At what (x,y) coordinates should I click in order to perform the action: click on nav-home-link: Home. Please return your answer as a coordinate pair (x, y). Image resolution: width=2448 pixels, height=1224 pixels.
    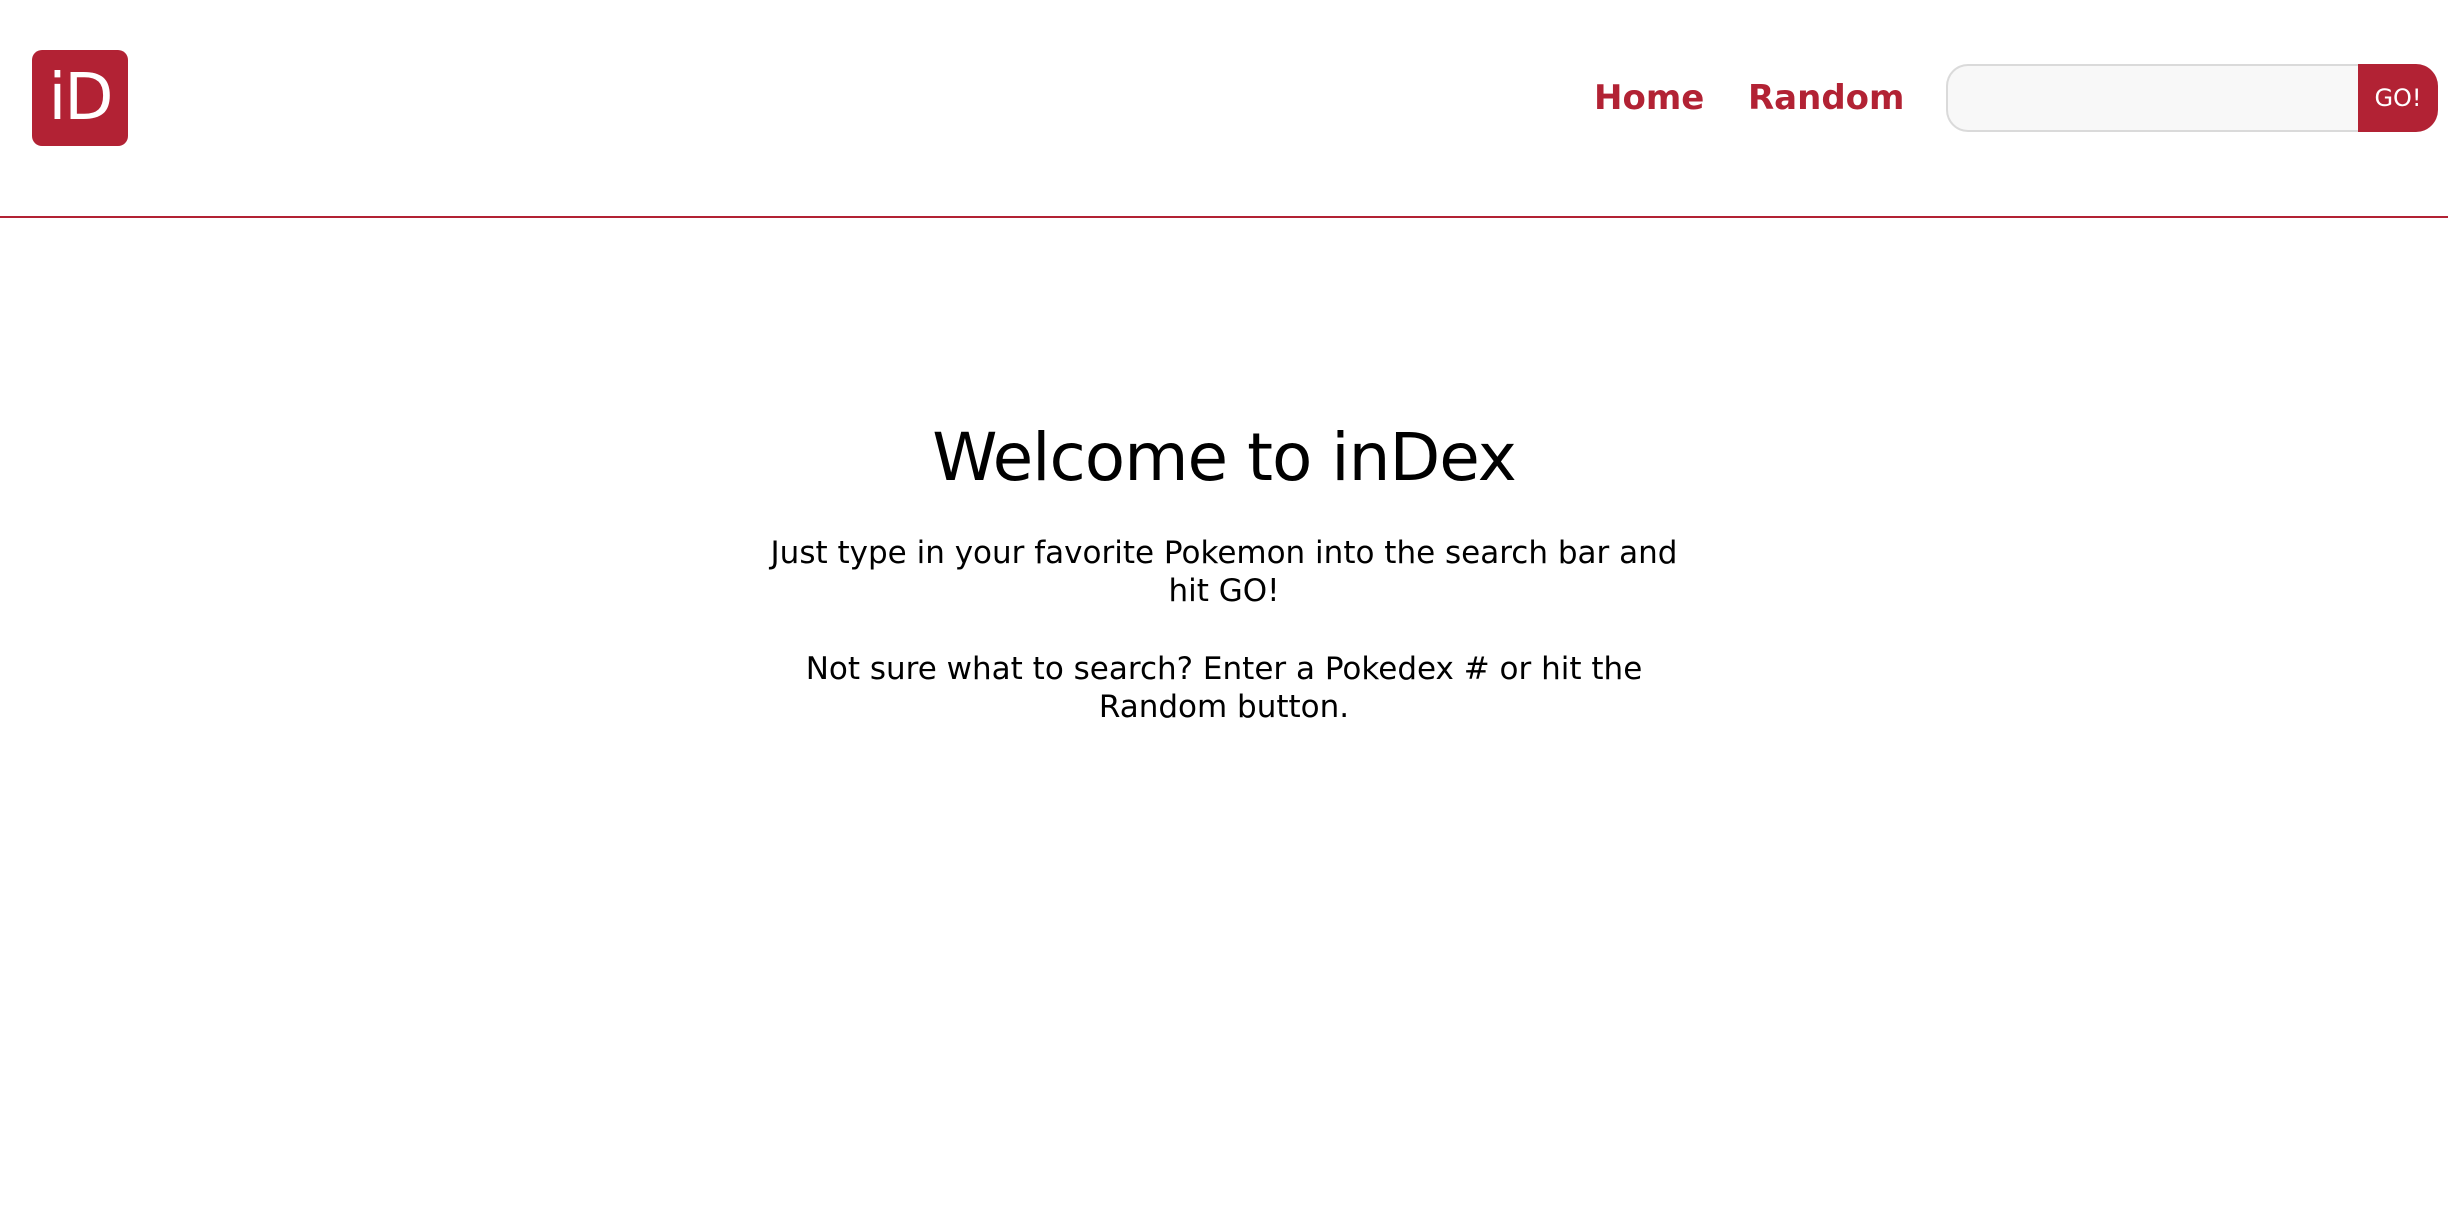
    Looking at the image, I should click on (1649, 98).